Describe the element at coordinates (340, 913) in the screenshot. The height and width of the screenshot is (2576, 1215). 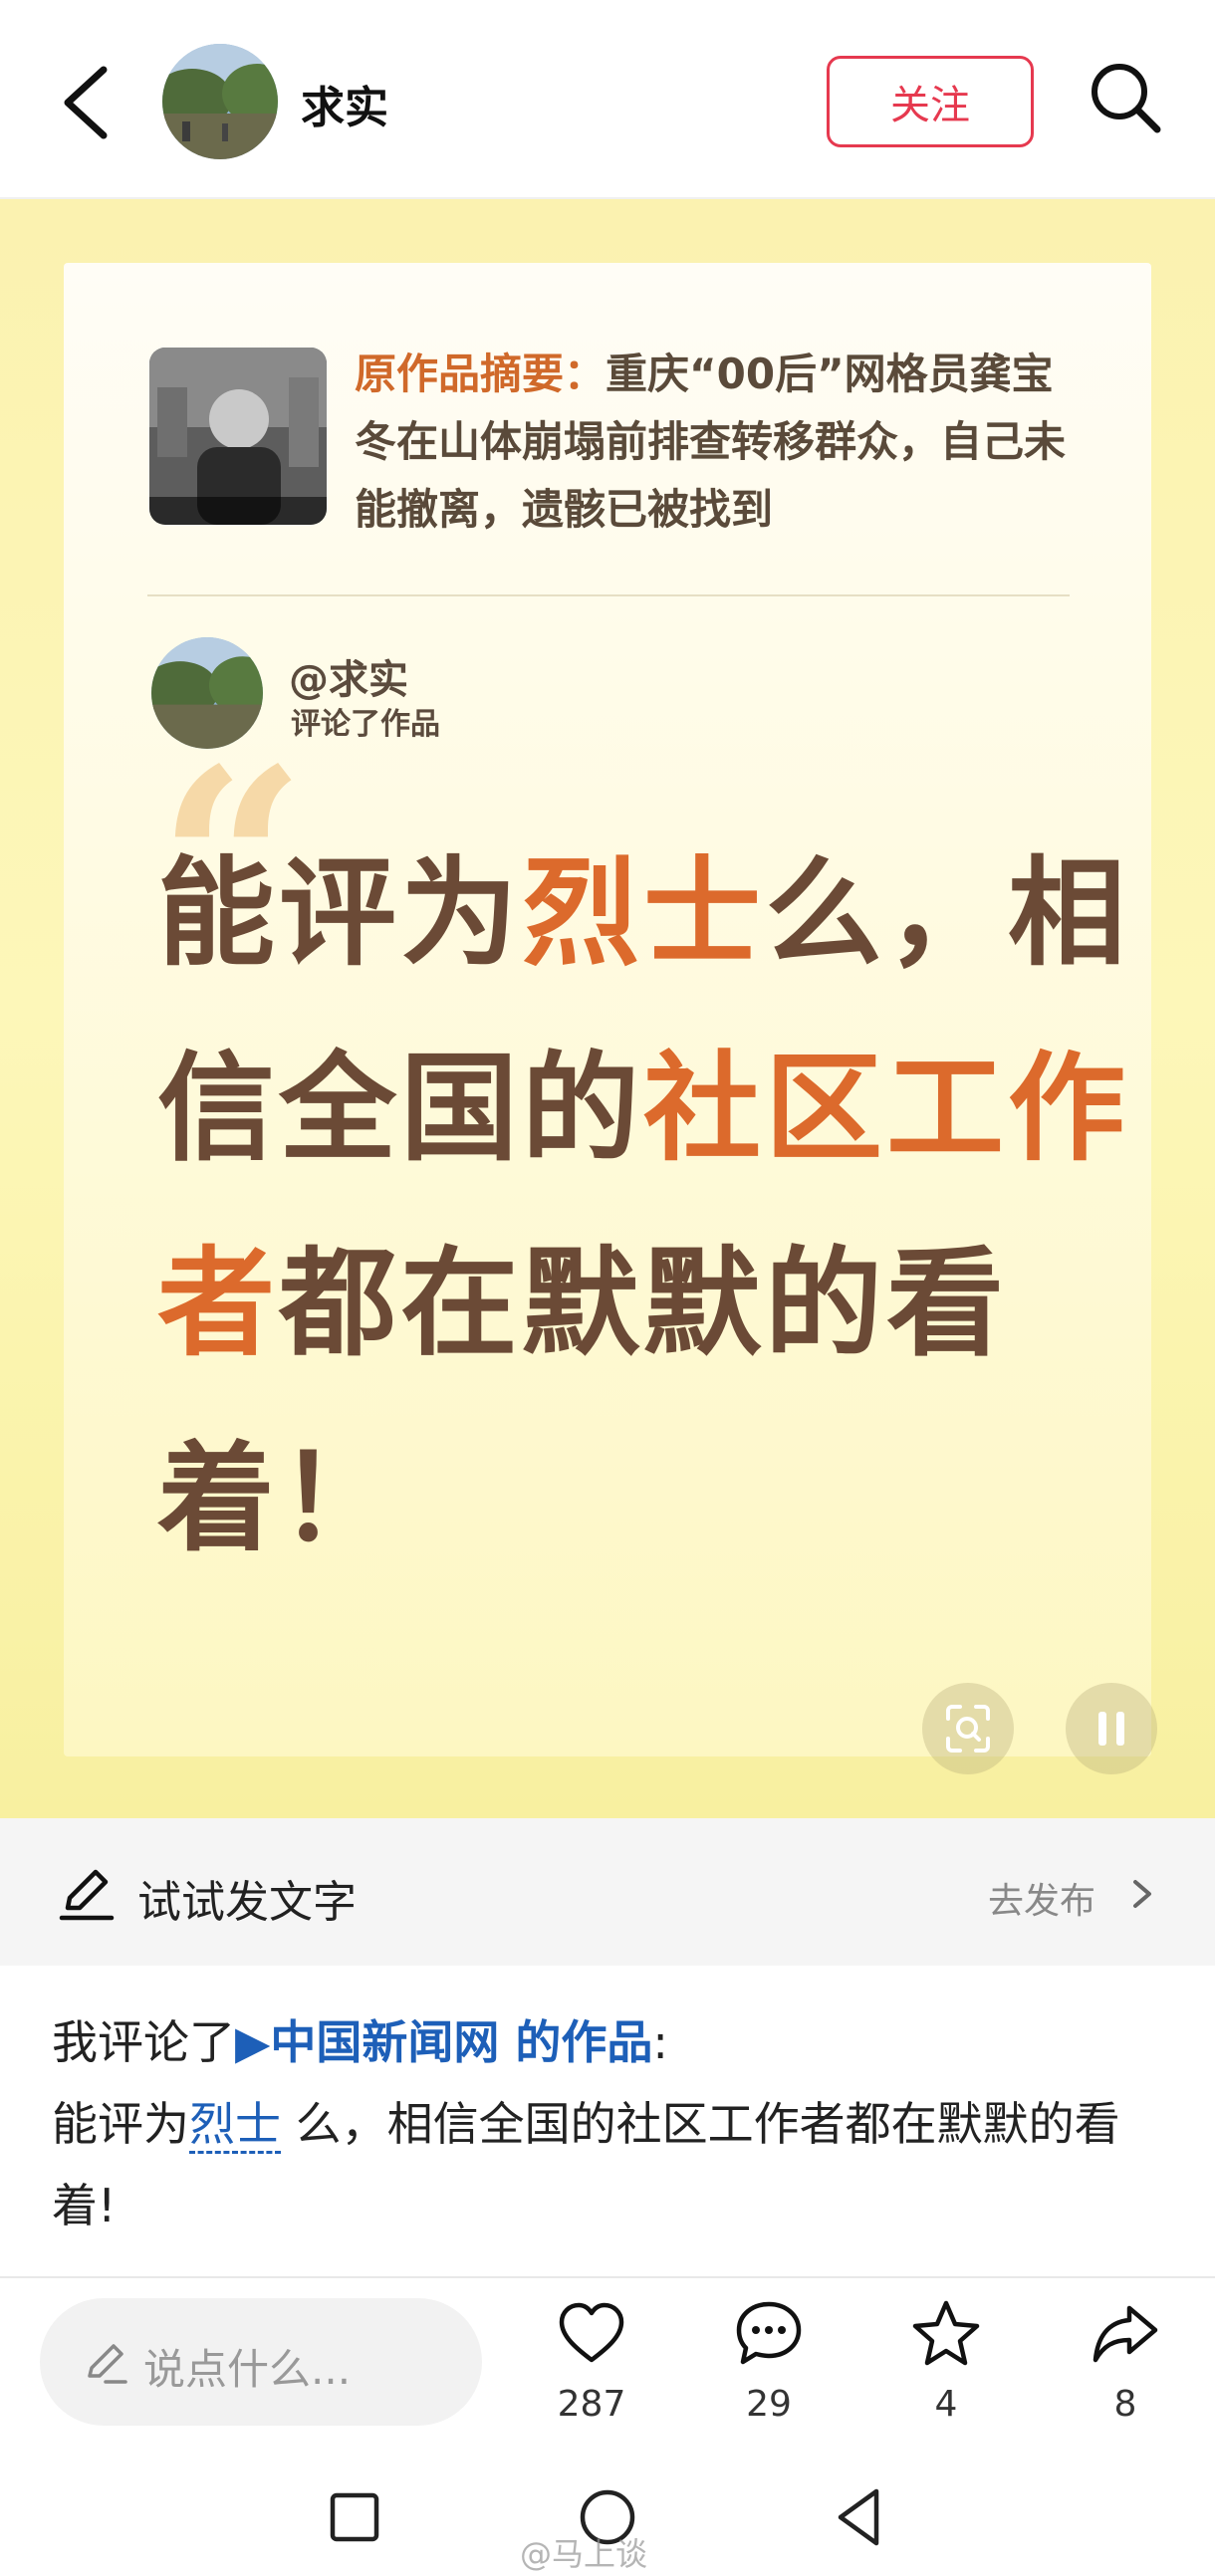
I see `comment-part: 能评为` at that location.